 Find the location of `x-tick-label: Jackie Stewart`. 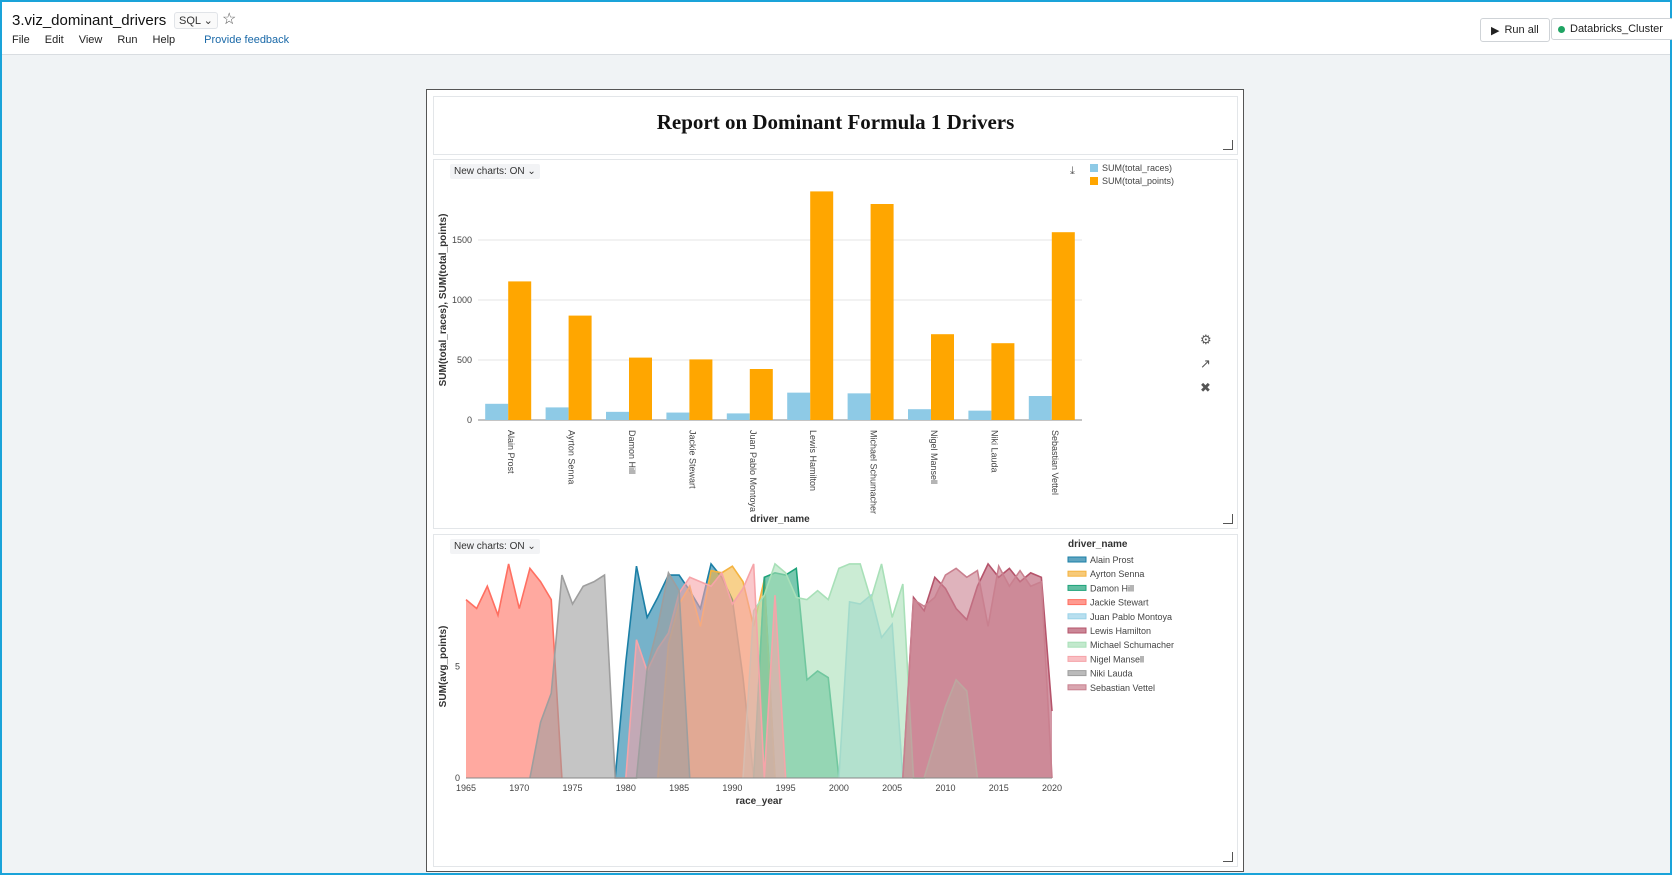

x-tick-label: Jackie Stewart is located at coordinates (692, 459).